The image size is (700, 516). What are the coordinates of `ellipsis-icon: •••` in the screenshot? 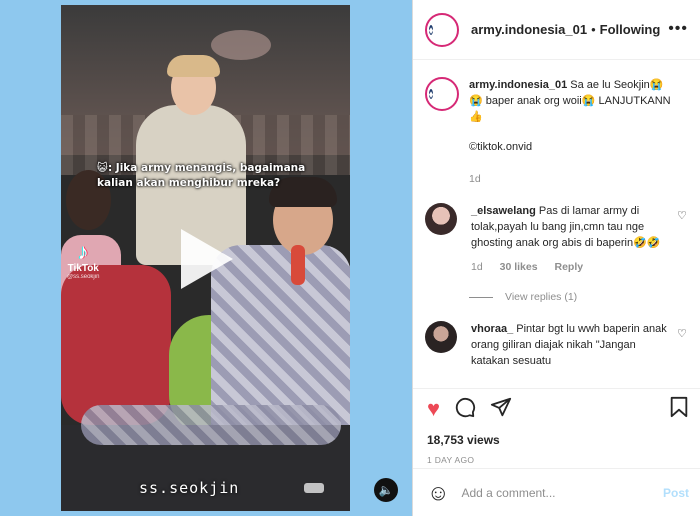 It's located at (678, 29).